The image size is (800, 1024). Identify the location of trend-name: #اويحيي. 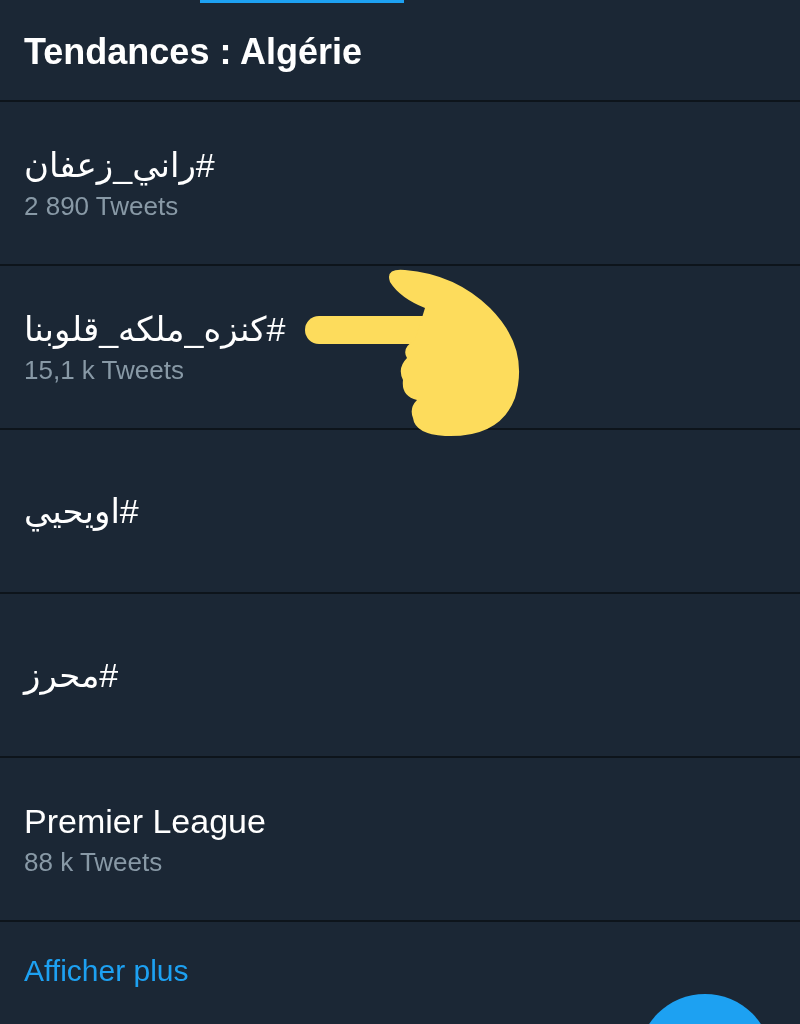
(81, 511).